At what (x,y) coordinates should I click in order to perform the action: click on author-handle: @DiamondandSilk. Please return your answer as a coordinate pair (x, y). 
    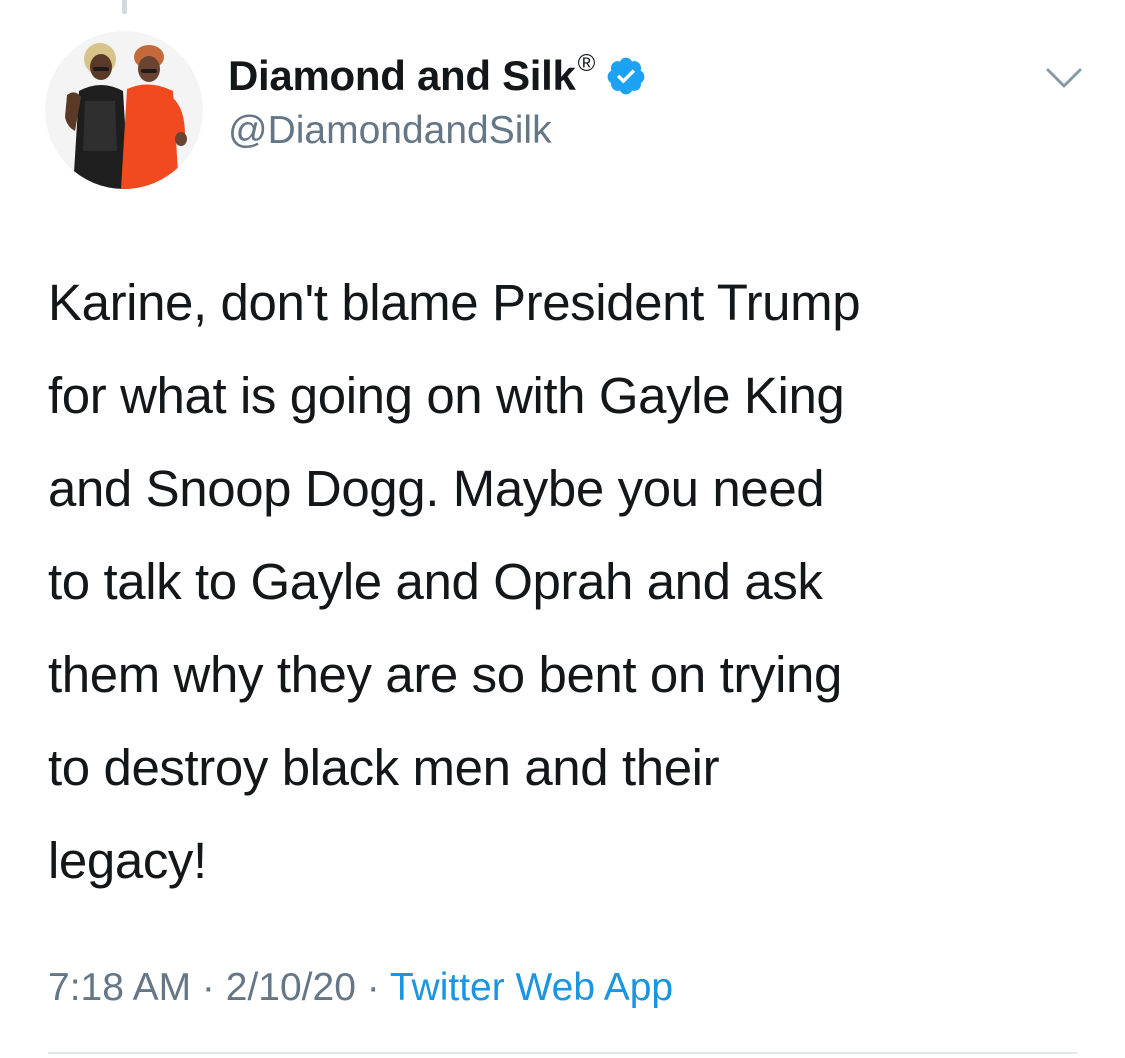
    Looking at the image, I should click on (390, 131).